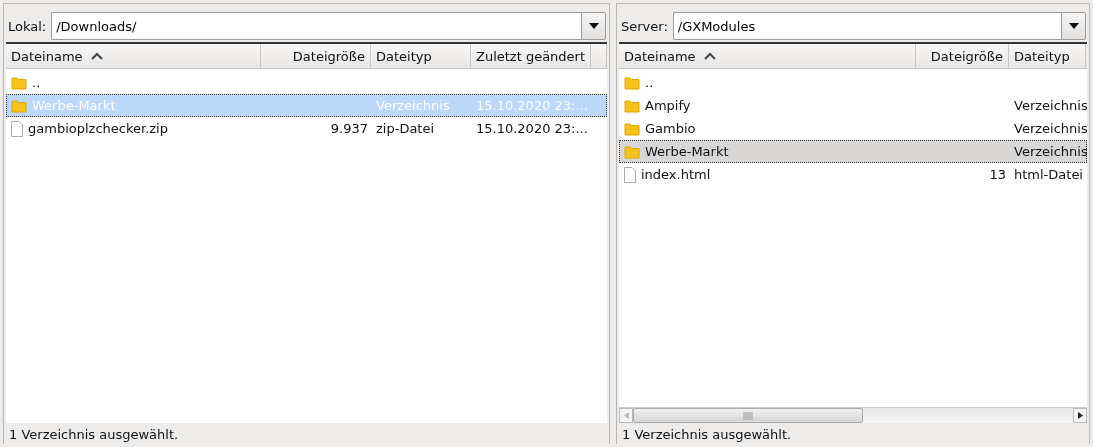 The width and height of the screenshot is (1093, 447). I want to click on scrollbar-thumb, so click(748, 415).